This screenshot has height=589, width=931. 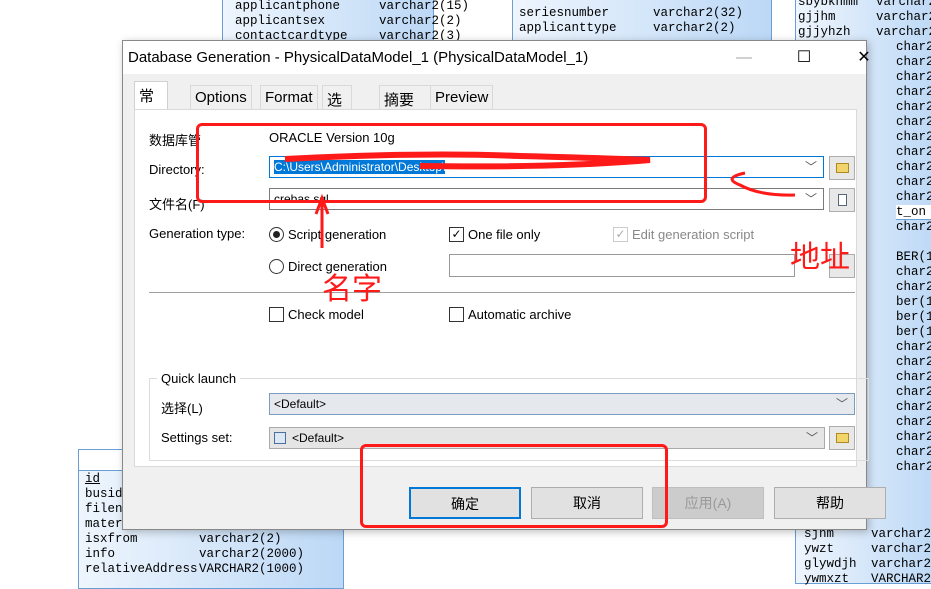 What do you see at coordinates (820, 257) in the screenshot?
I see `annotation-address: 地址` at bounding box center [820, 257].